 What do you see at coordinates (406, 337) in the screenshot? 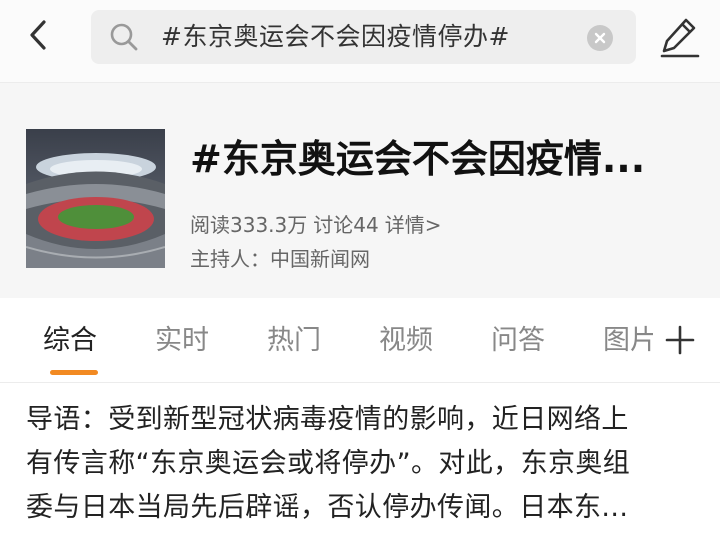
I see `tab-video: 视频` at bounding box center [406, 337].